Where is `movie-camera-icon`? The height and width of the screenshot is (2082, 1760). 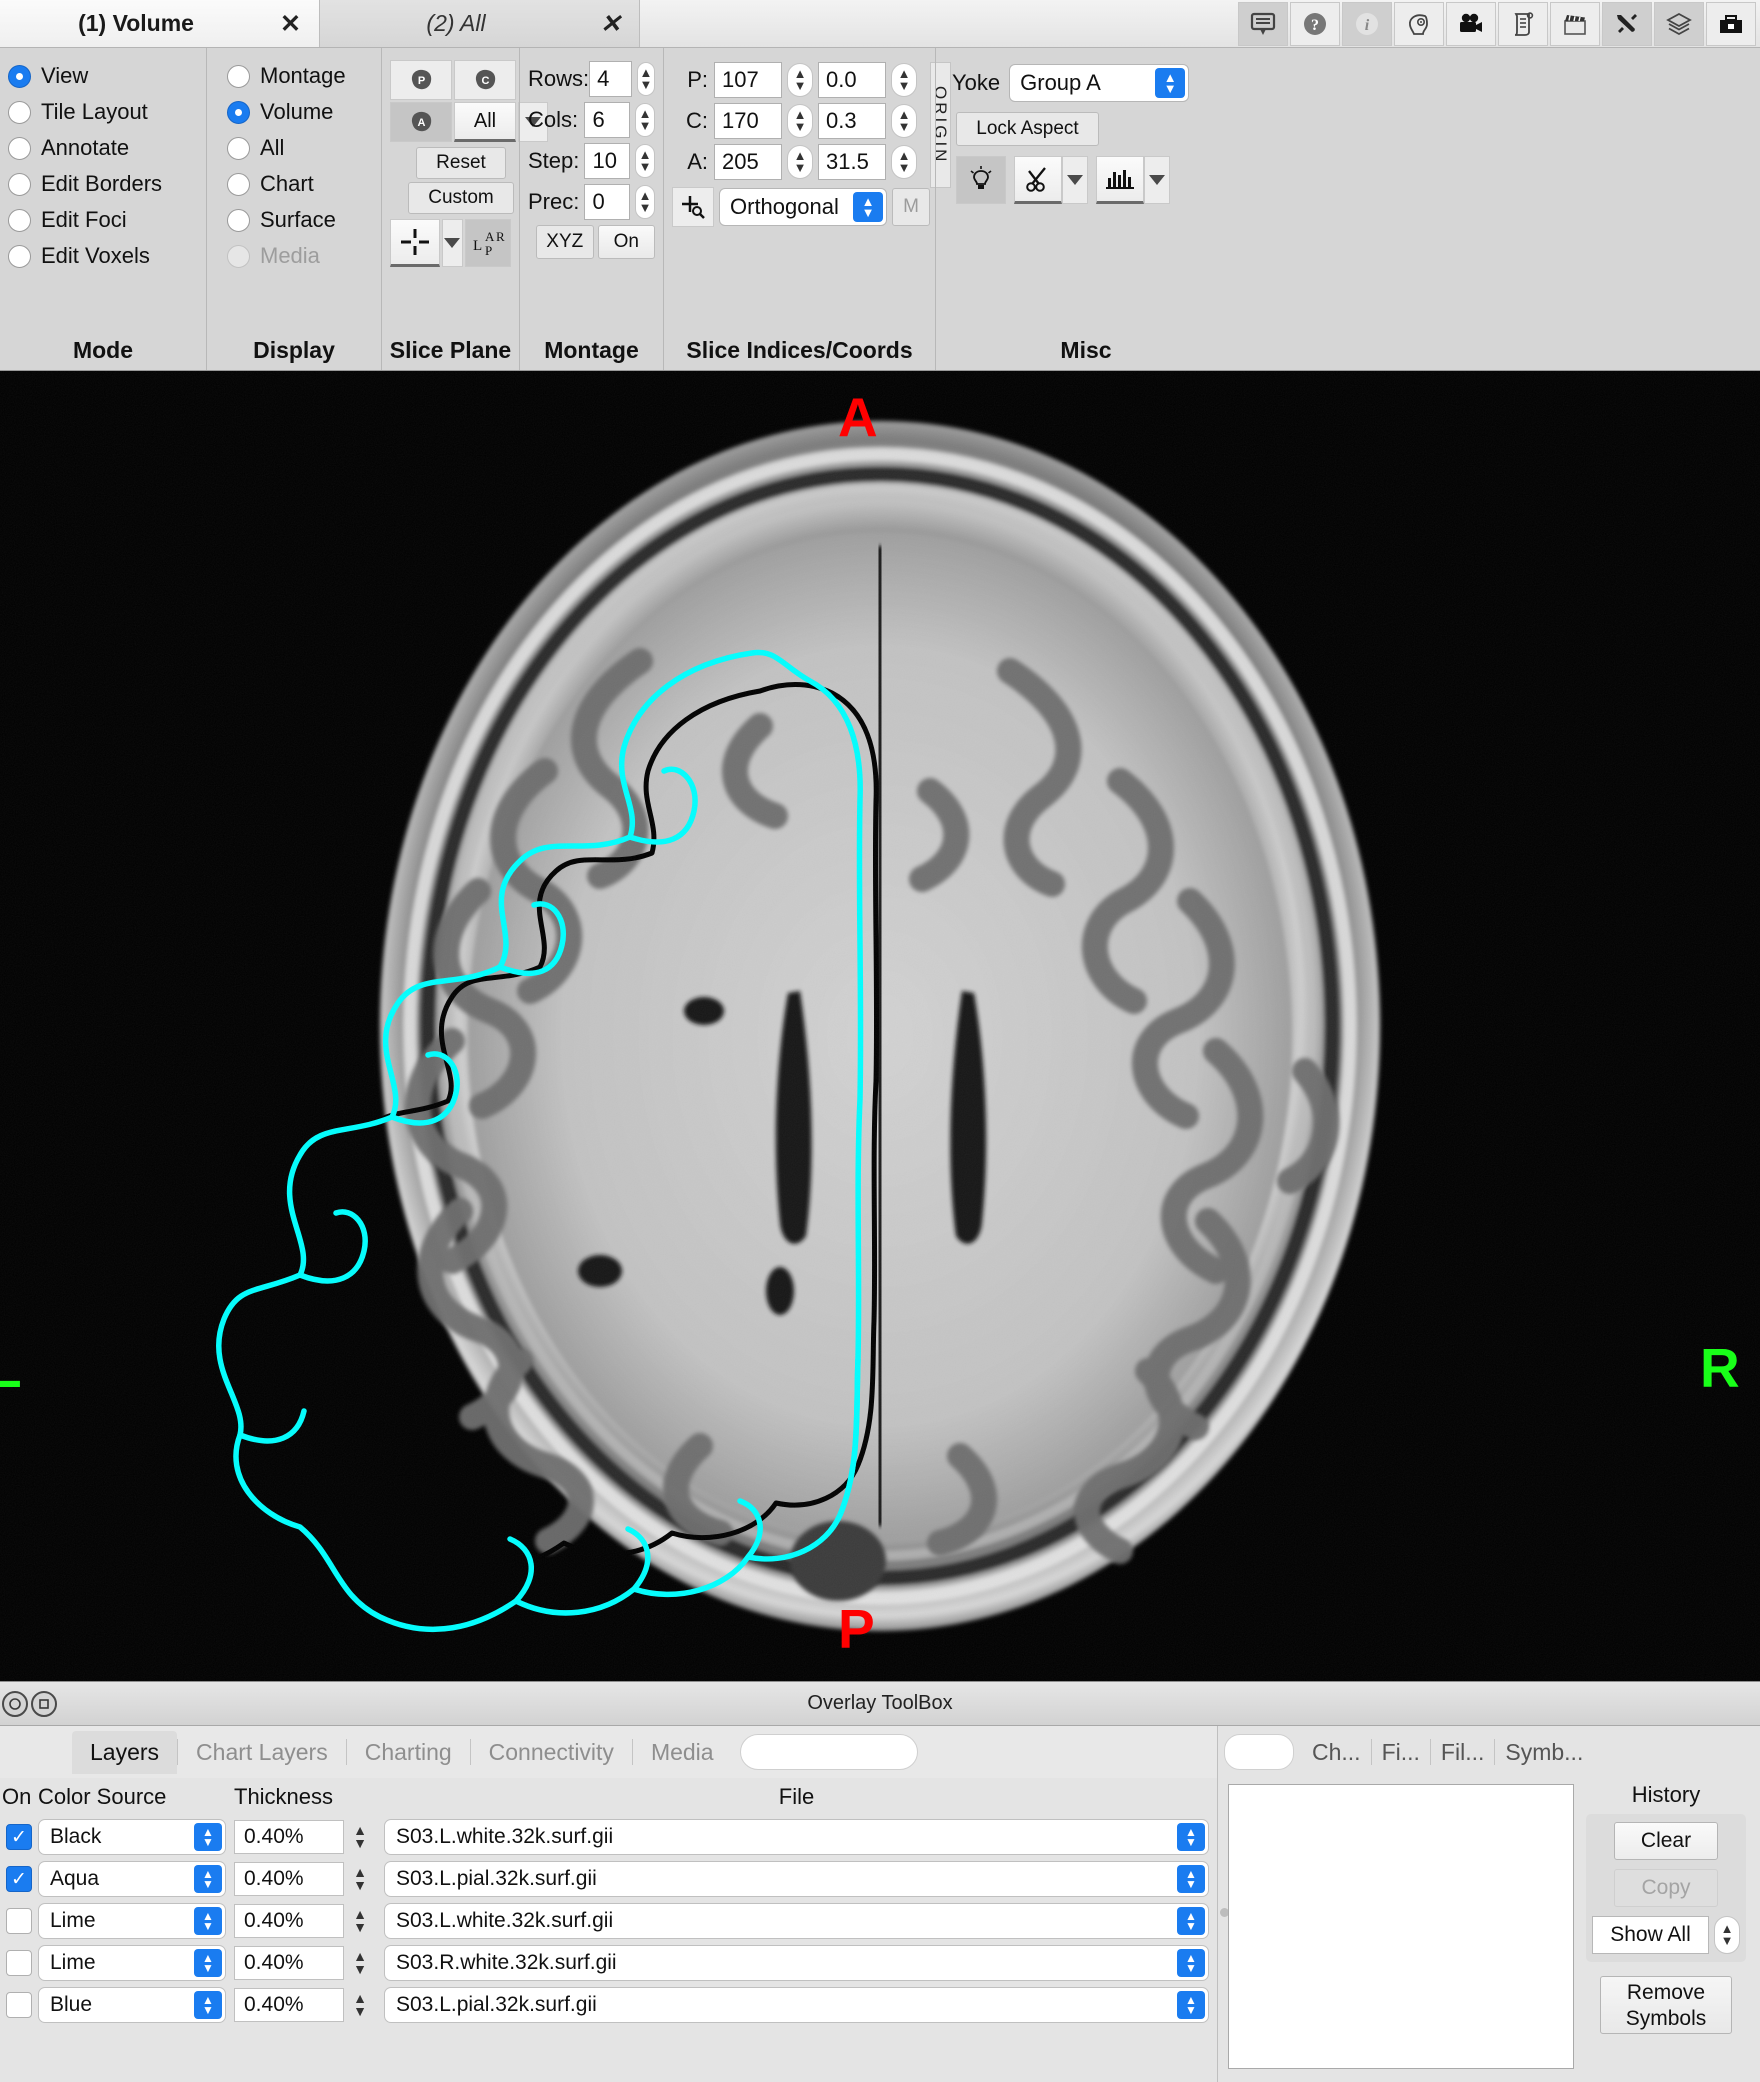
movie-camera-icon is located at coordinates (1471, 23).